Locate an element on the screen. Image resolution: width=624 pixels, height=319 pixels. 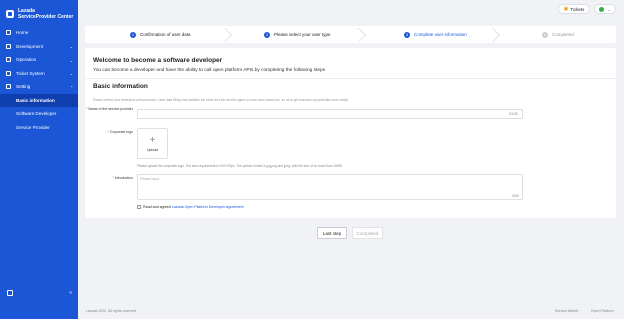
ticket-icon is located at coordinates (8, 73).